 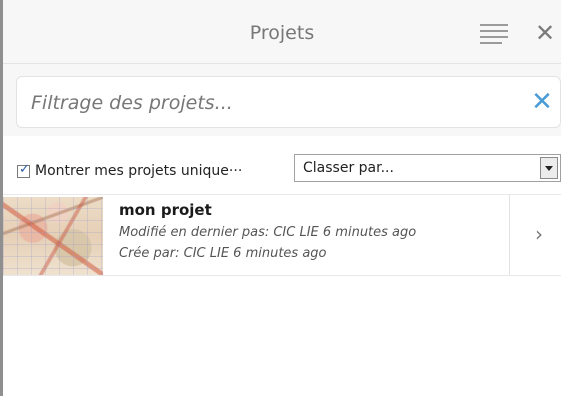 What do you see at coordinates (53, 236) in the screenshot?
I see `project-map-thumbnail` at bounding box center [53, 236].